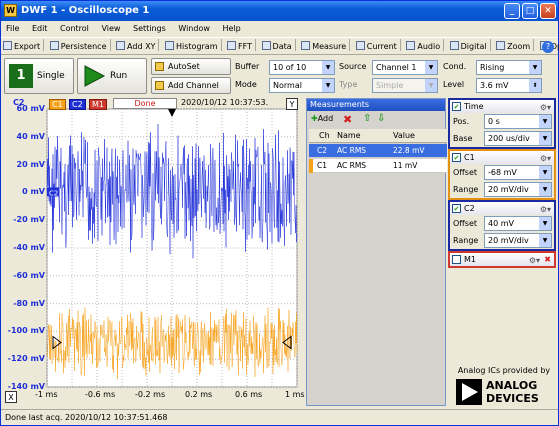 The width and height of the screenshot is (559, 426). Describe the element at coordinates (405, 85) in the screenshot. I see `type-select: Simple ▼` at that location.